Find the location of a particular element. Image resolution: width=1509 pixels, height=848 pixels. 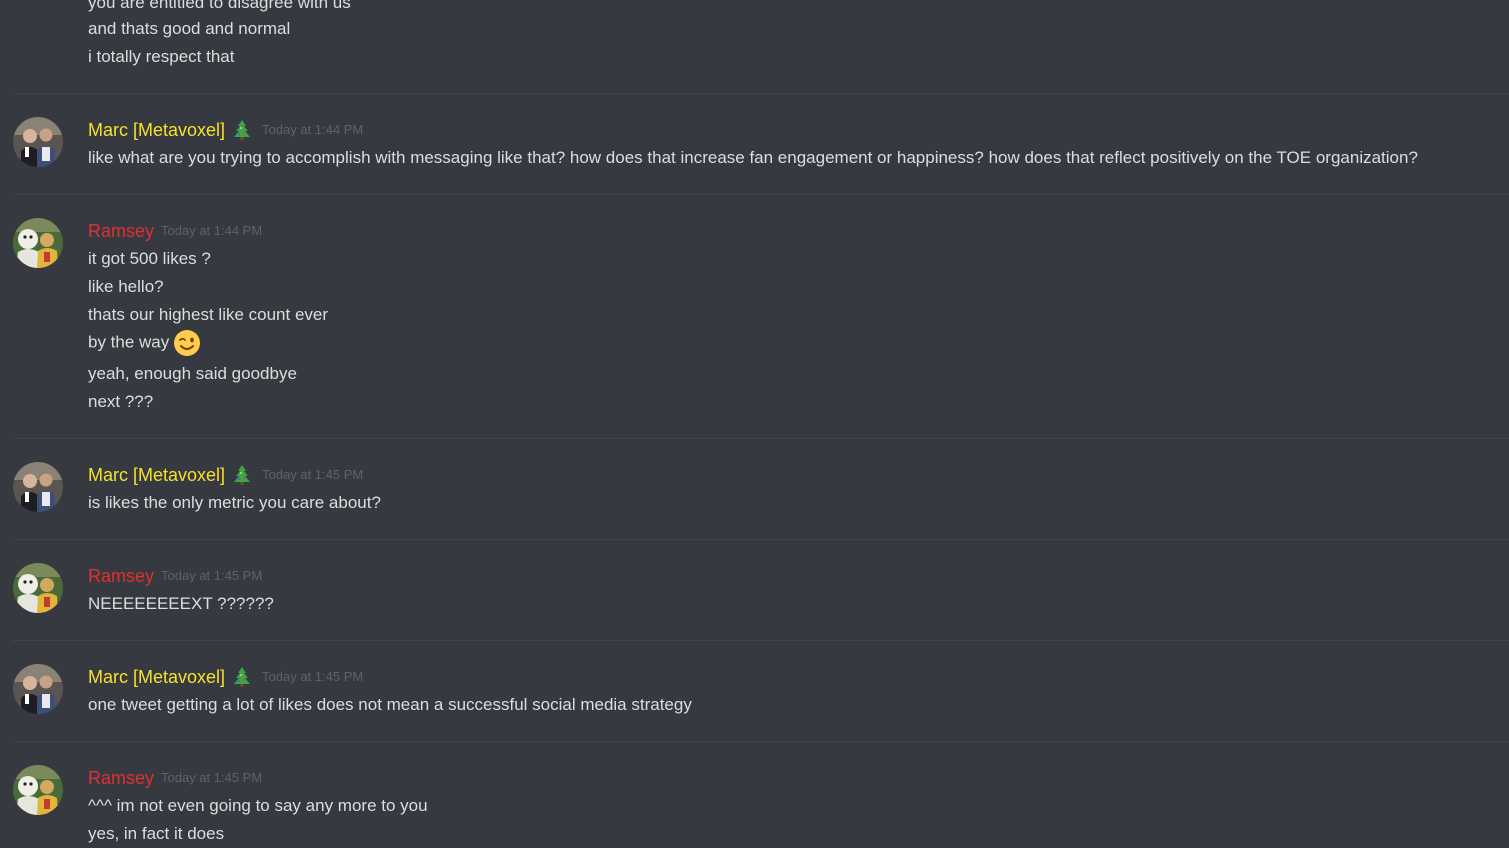

message-line: next ??? is located at coordinates (121, 401).